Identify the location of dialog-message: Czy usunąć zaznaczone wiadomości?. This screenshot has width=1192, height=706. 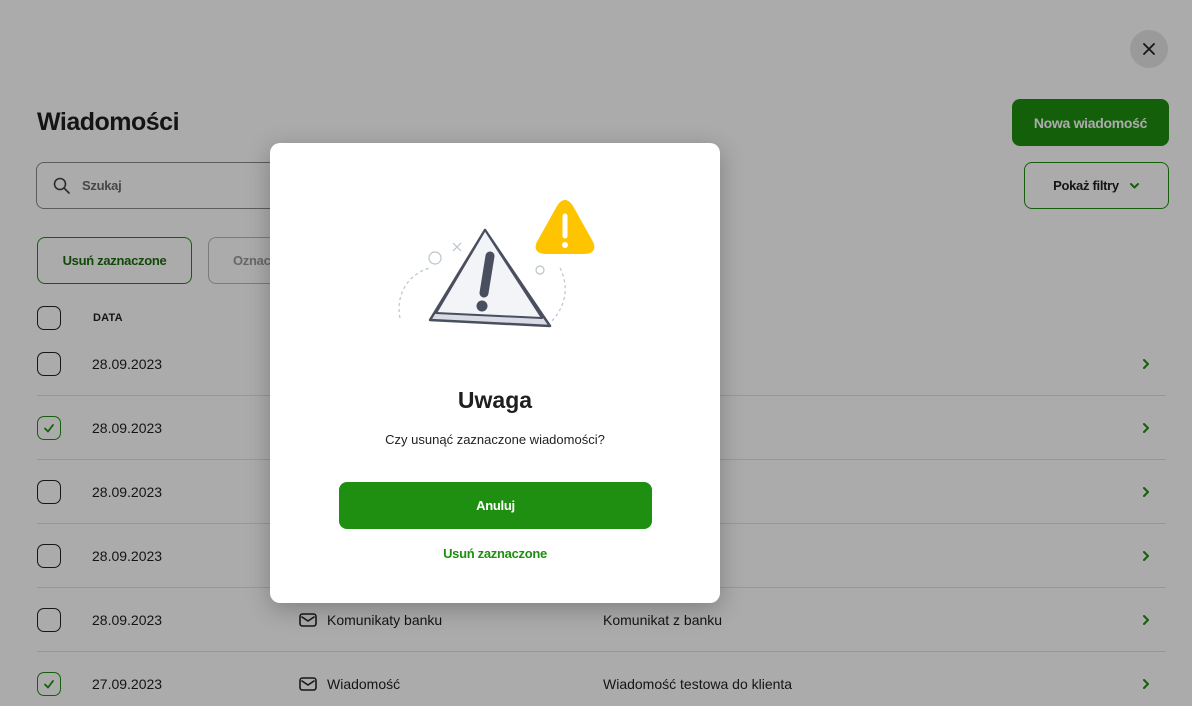
(495, 439).